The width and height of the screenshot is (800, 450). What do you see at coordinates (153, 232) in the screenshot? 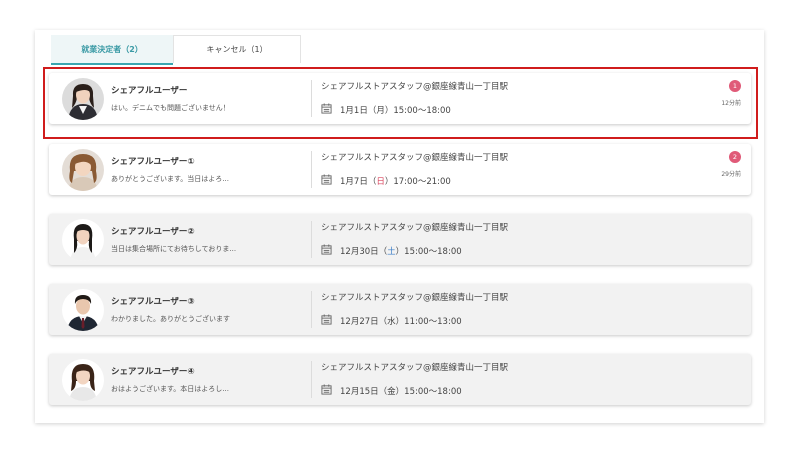
I see `sender-name: シェアフルユーザー②` at bounding box center [153, 232].